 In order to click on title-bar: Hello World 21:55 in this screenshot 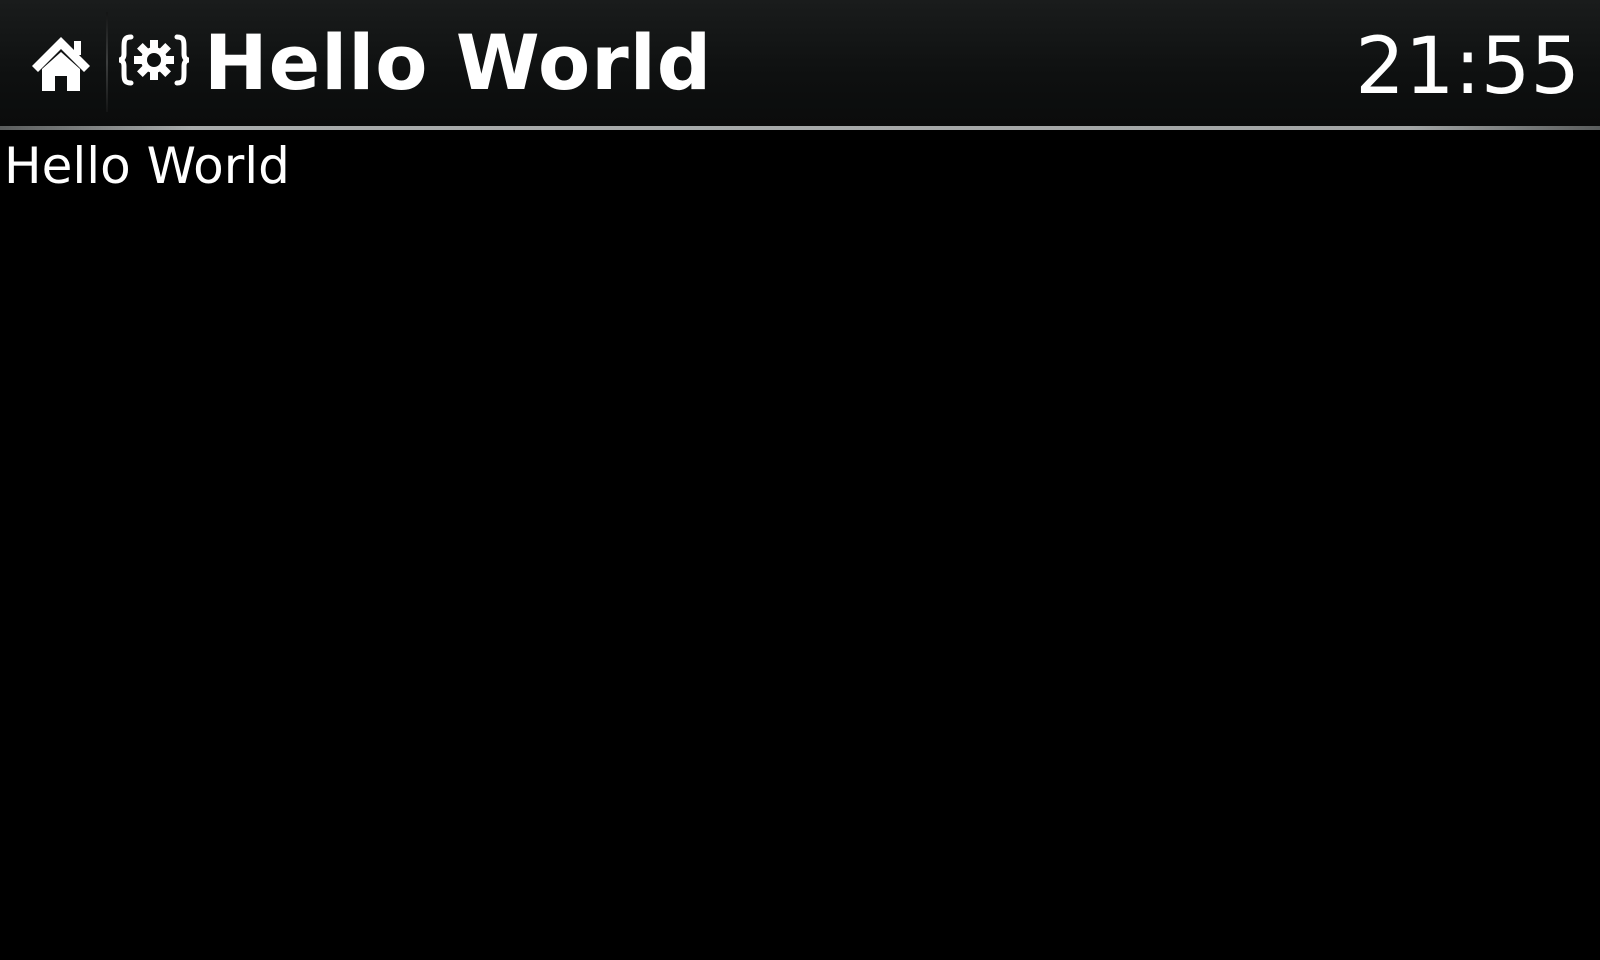, I will do `click(800, 63)`.